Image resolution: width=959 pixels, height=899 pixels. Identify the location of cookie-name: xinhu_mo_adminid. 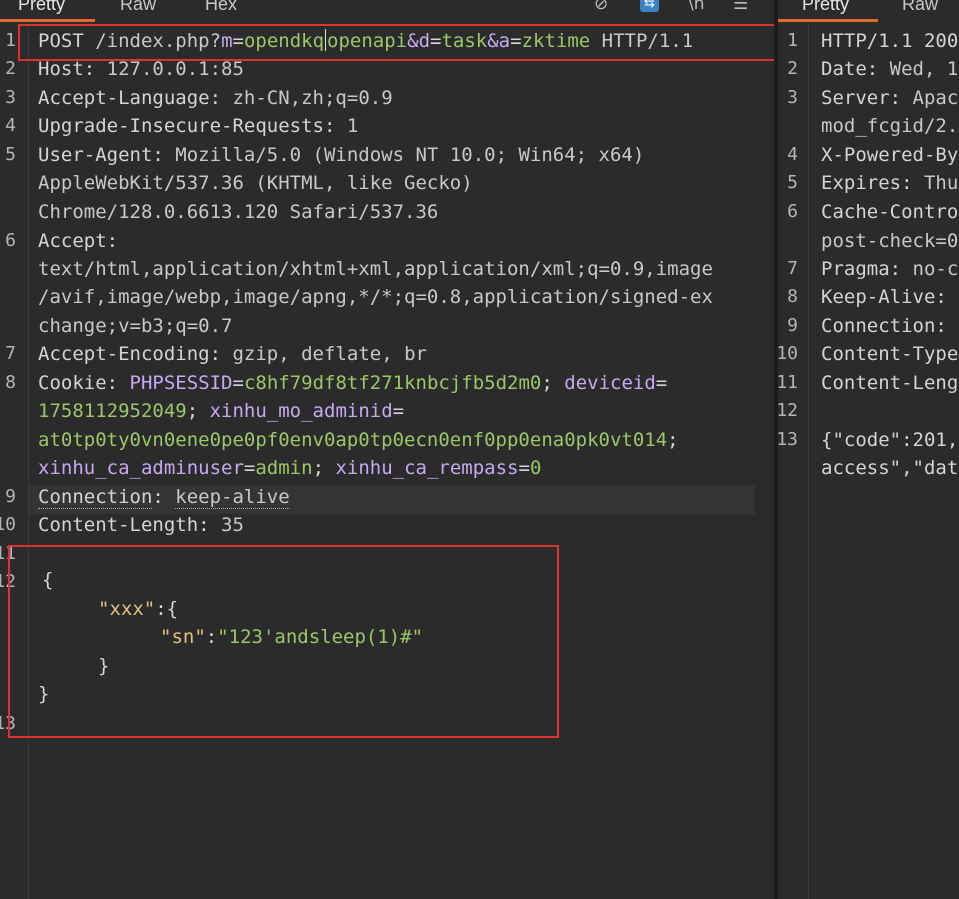
(301, 411).